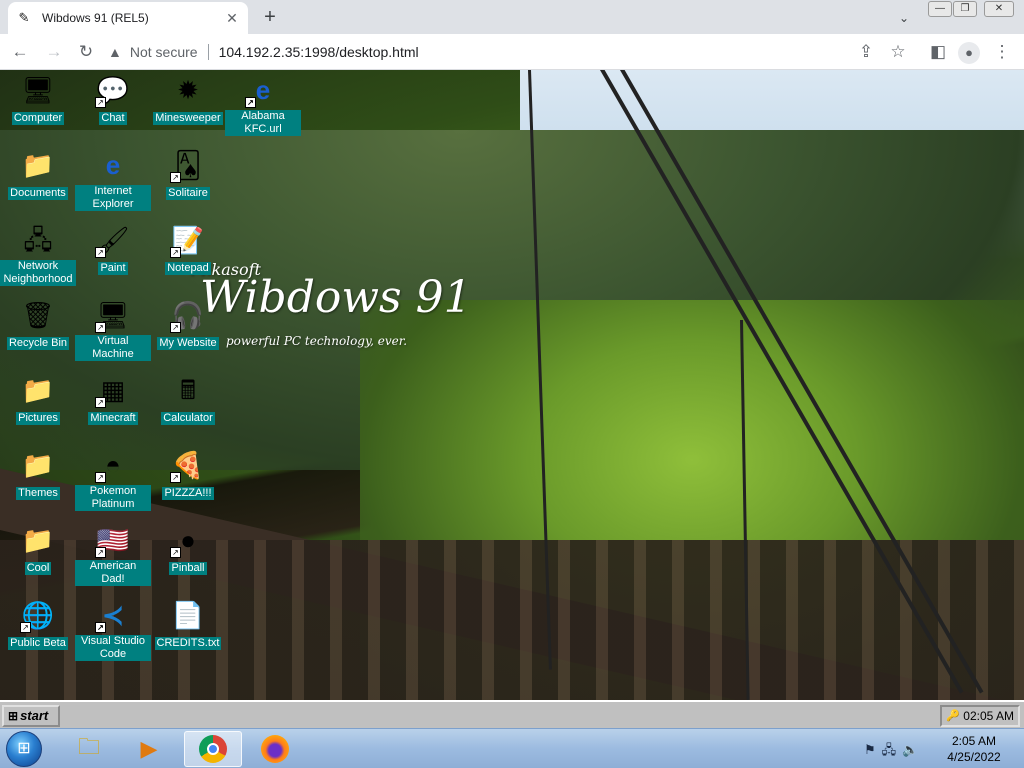  I want to click on recycle-bin-icon: 🗑, so click(38, 315).